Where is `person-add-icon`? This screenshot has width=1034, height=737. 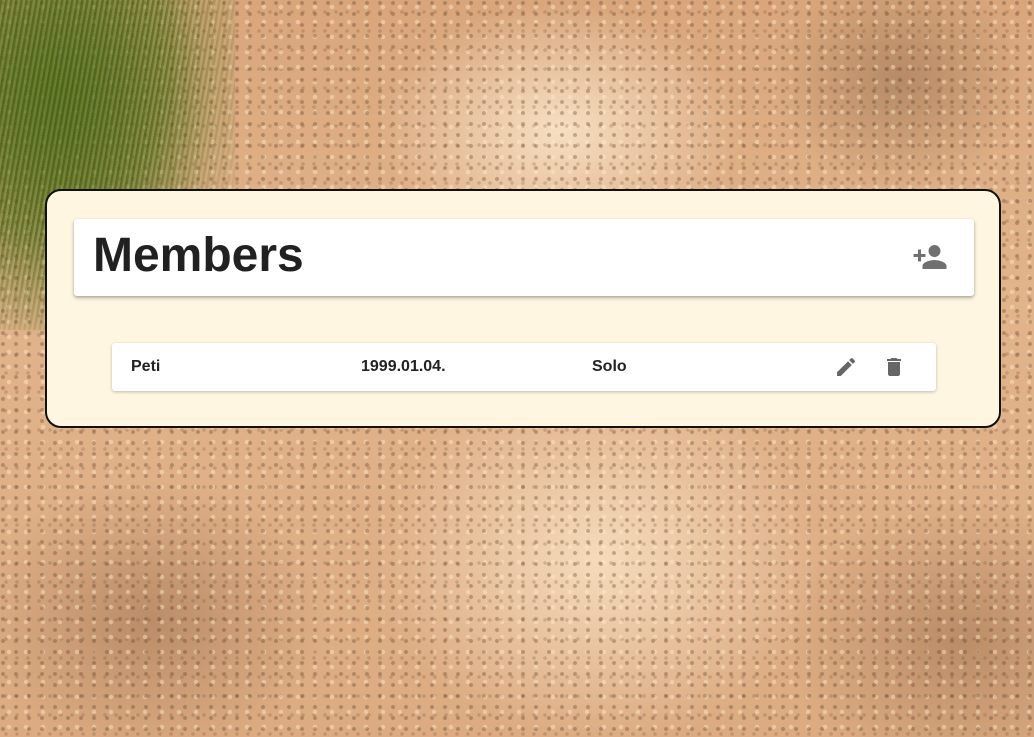 person-add-icon is located at coordinates (930, 257).